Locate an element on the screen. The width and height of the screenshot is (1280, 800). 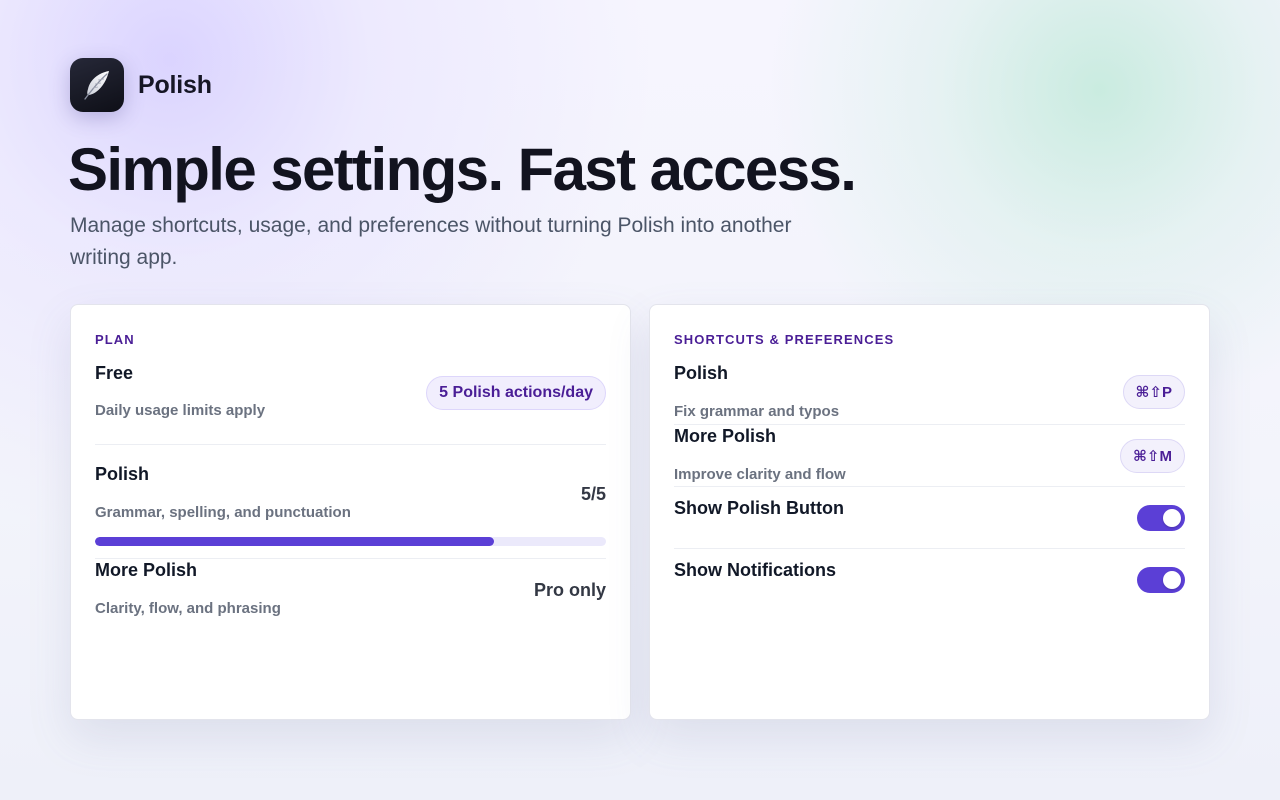
shortcut-name: More Polish is located at coordinates (725, 436).